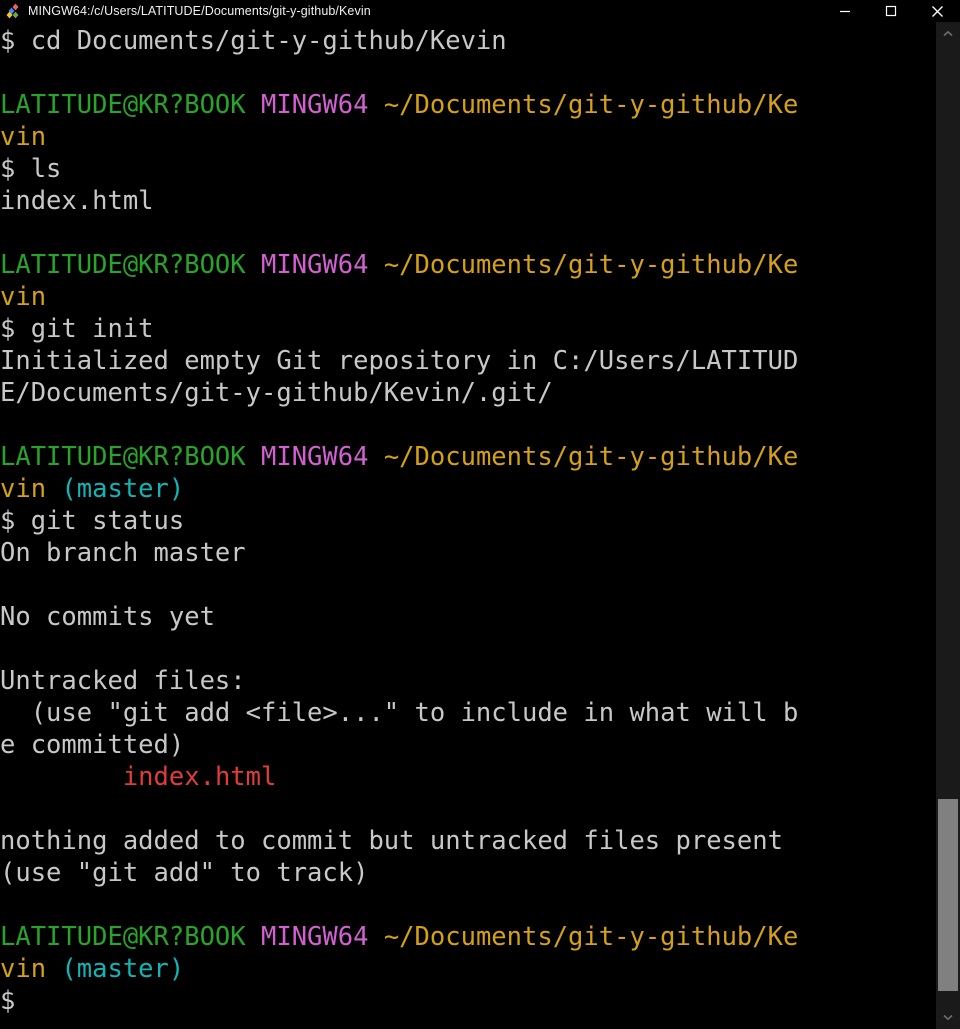  What do you see at coordinates (468, 617) in the screenshot?
I see `terminal-line: No commits yet` at bounding box center [468, 617].